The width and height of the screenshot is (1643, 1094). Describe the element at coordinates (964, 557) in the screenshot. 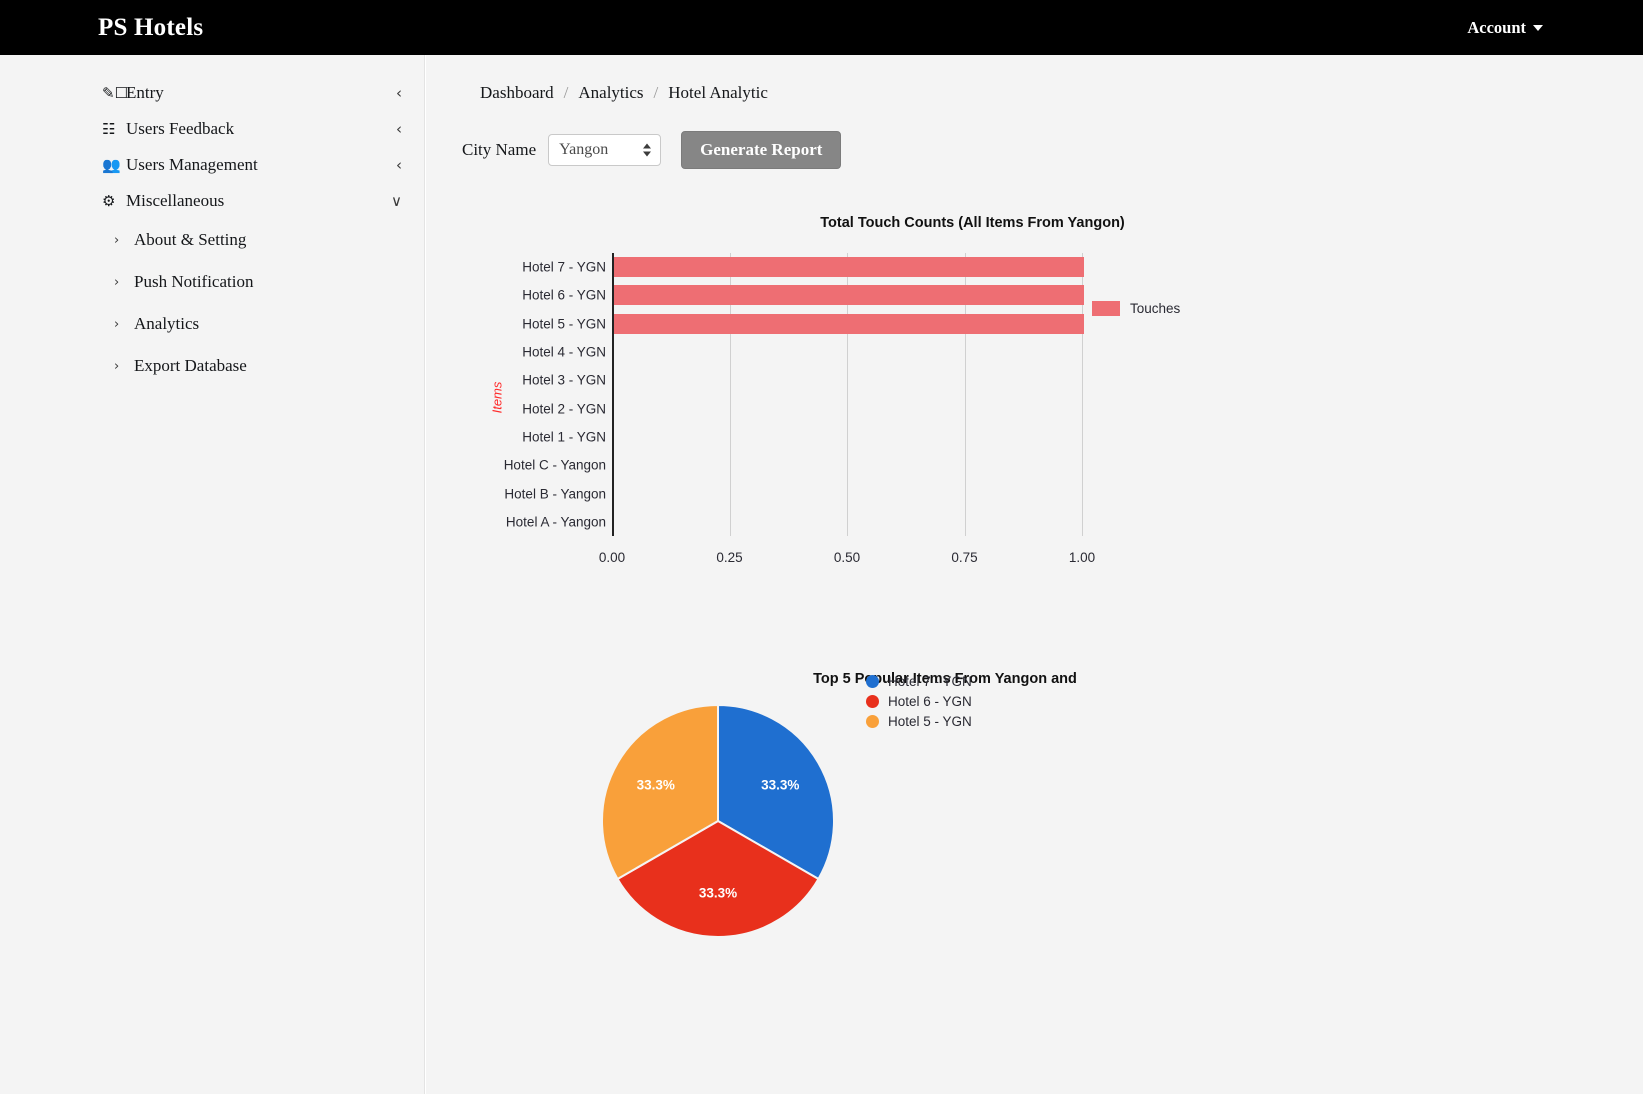

I see `bar-chart-x-tick-label: 0.75` at that location.